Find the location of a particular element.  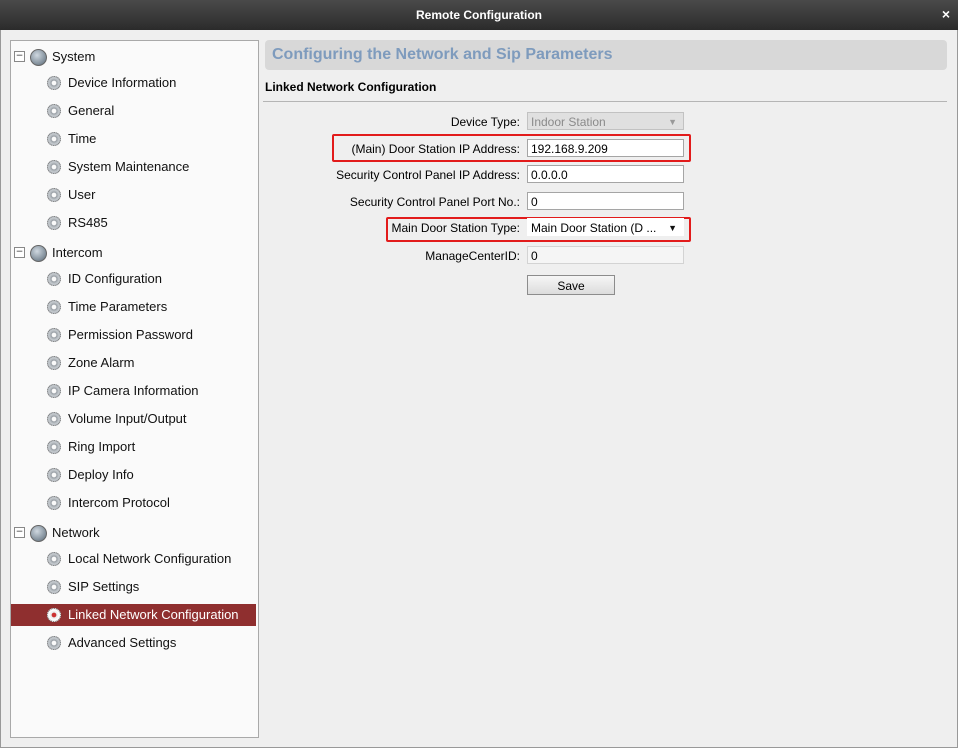

tree-item-label: Permission Password is located at coordinates (130, 334).